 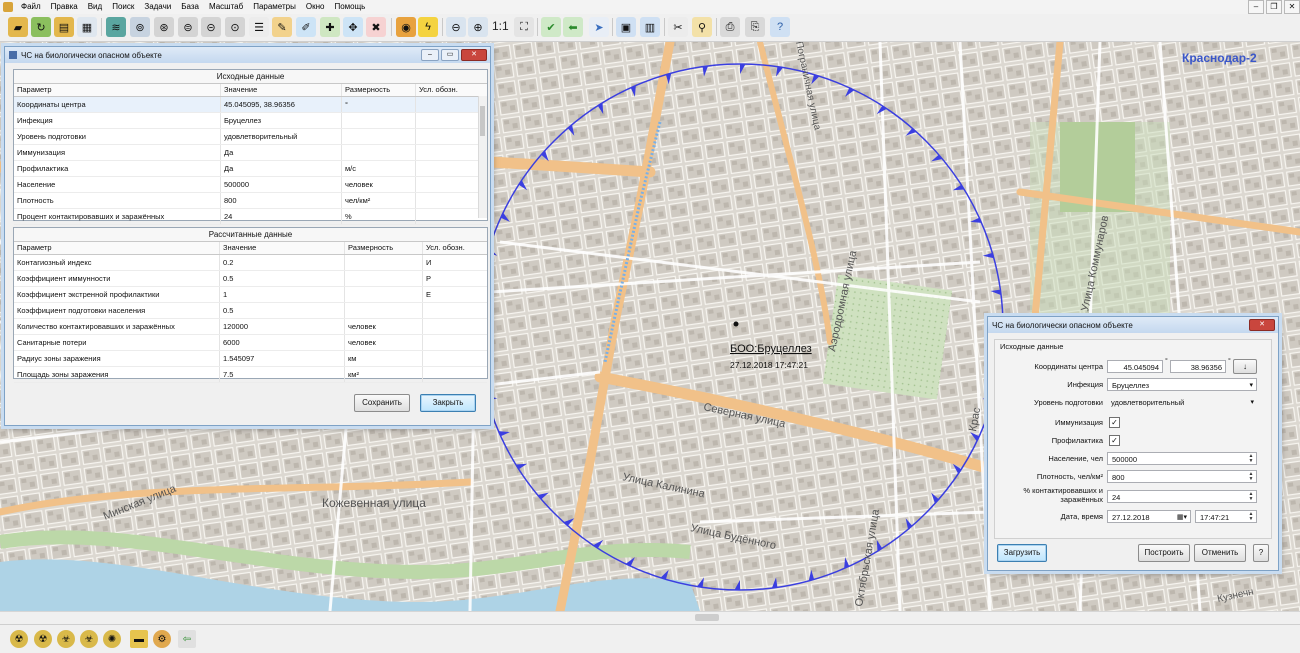 What do you see at coordinates (1182, 458) in the screenshot?
I see `population-input: 500000 ▲ ▼` at bounding box center [1182, 458].